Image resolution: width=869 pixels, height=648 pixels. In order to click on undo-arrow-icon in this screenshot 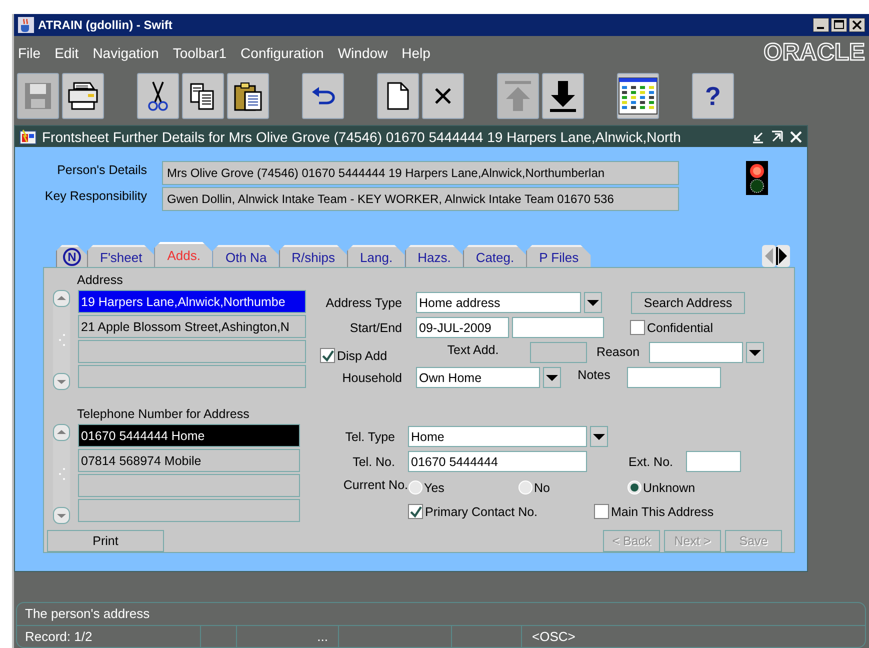, I will do `click(323, 96)`.